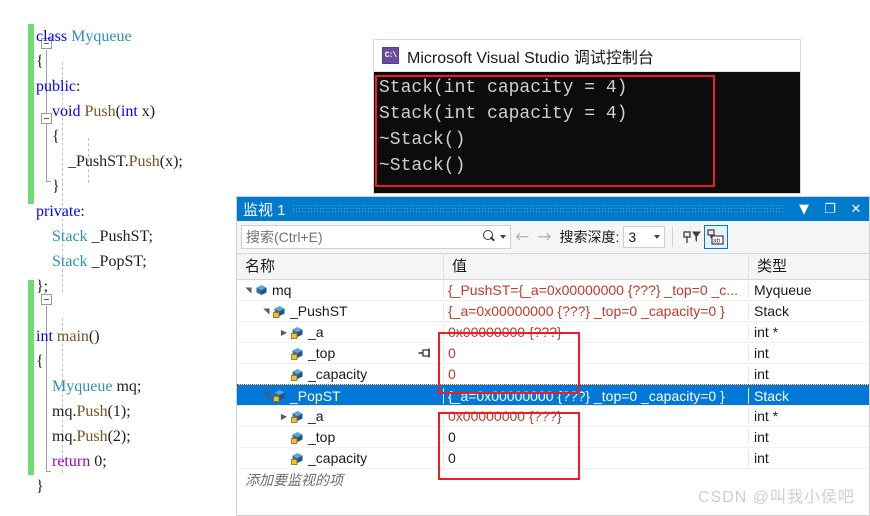 The height and width of the screenshot is (516, 870). What do you see at coordinates (109, 86) in the screenshot?
I see `code-line: public:` at bounding box center [109, 86].